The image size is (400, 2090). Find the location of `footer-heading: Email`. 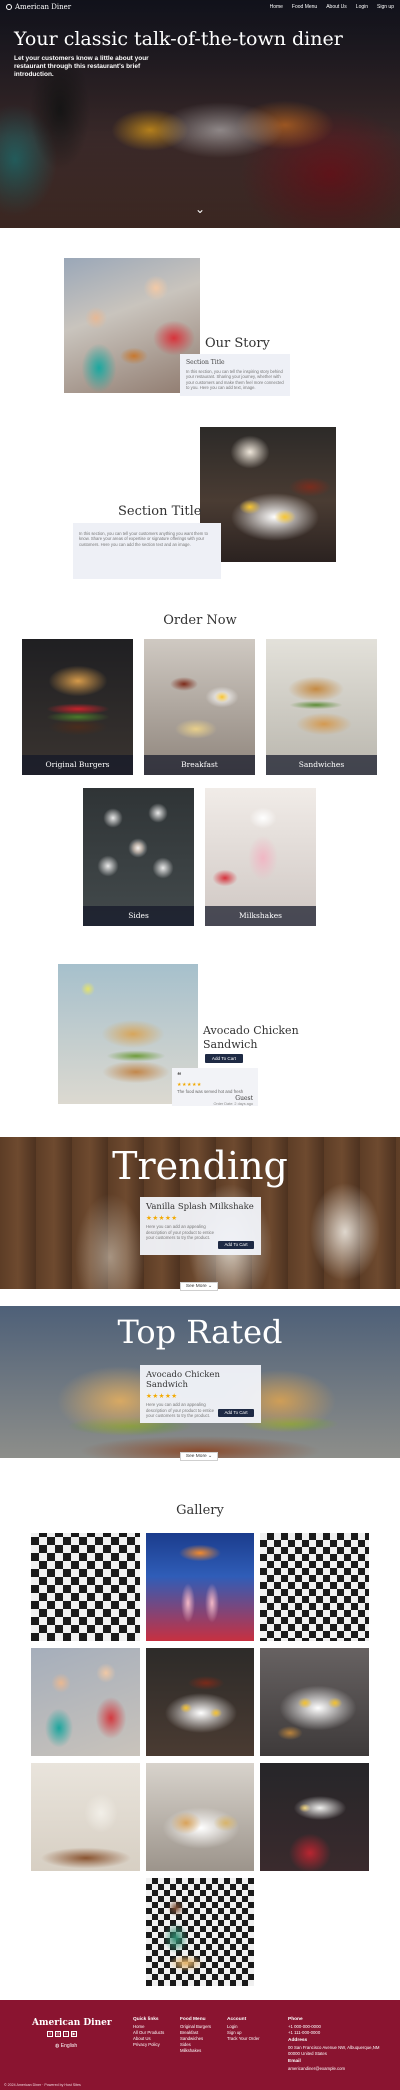

footer-heading: Email is located at coordinates (294, 2061).